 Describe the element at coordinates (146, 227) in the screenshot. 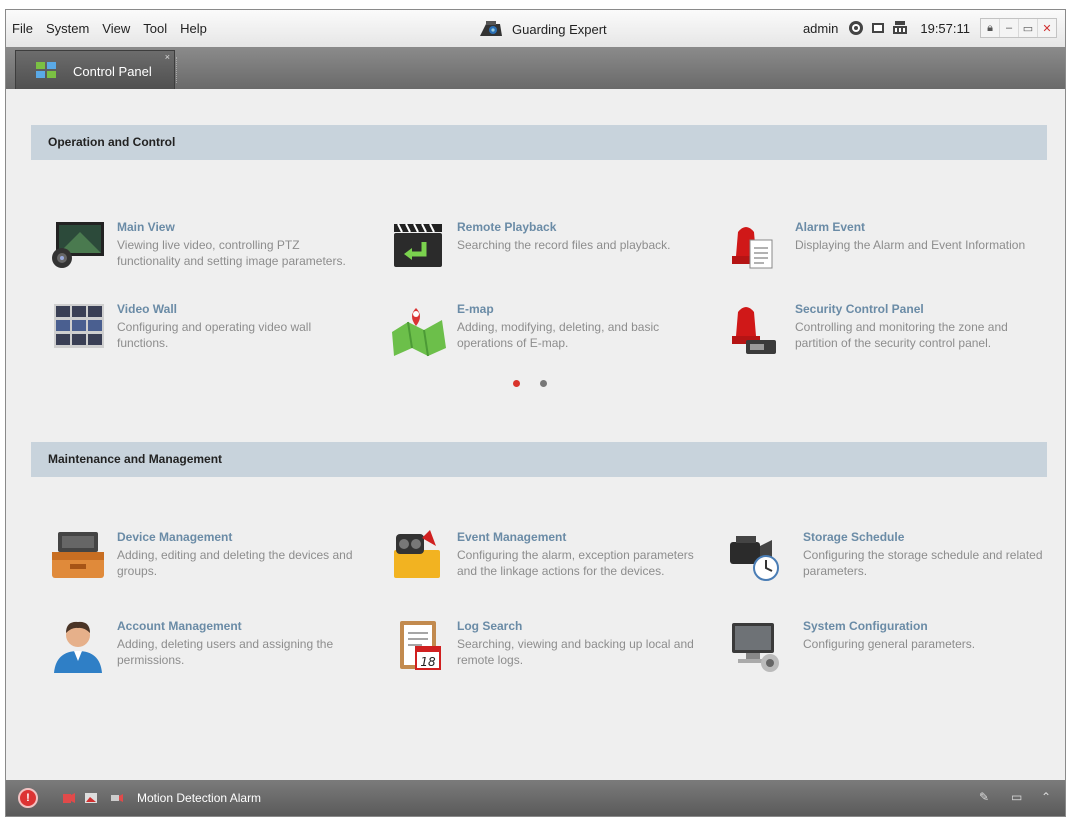

I see `module-title: Main View` at that location.